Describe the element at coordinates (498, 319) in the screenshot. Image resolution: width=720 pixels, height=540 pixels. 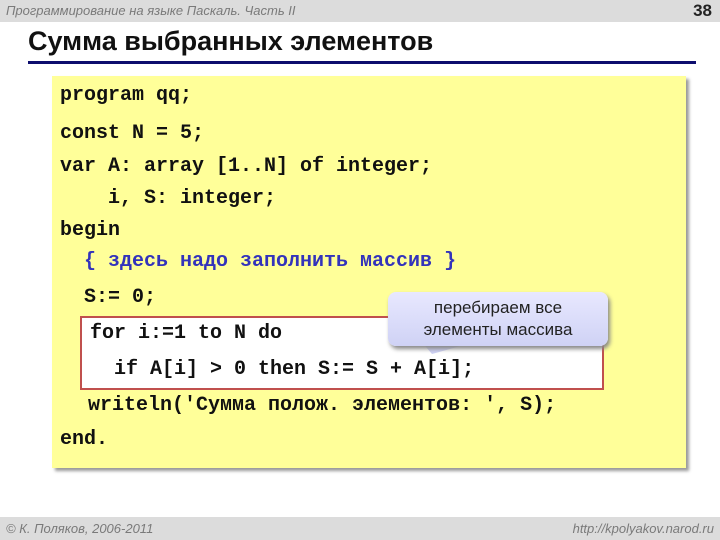
I see `callout-note: перебираем все элементы массива` at that location.